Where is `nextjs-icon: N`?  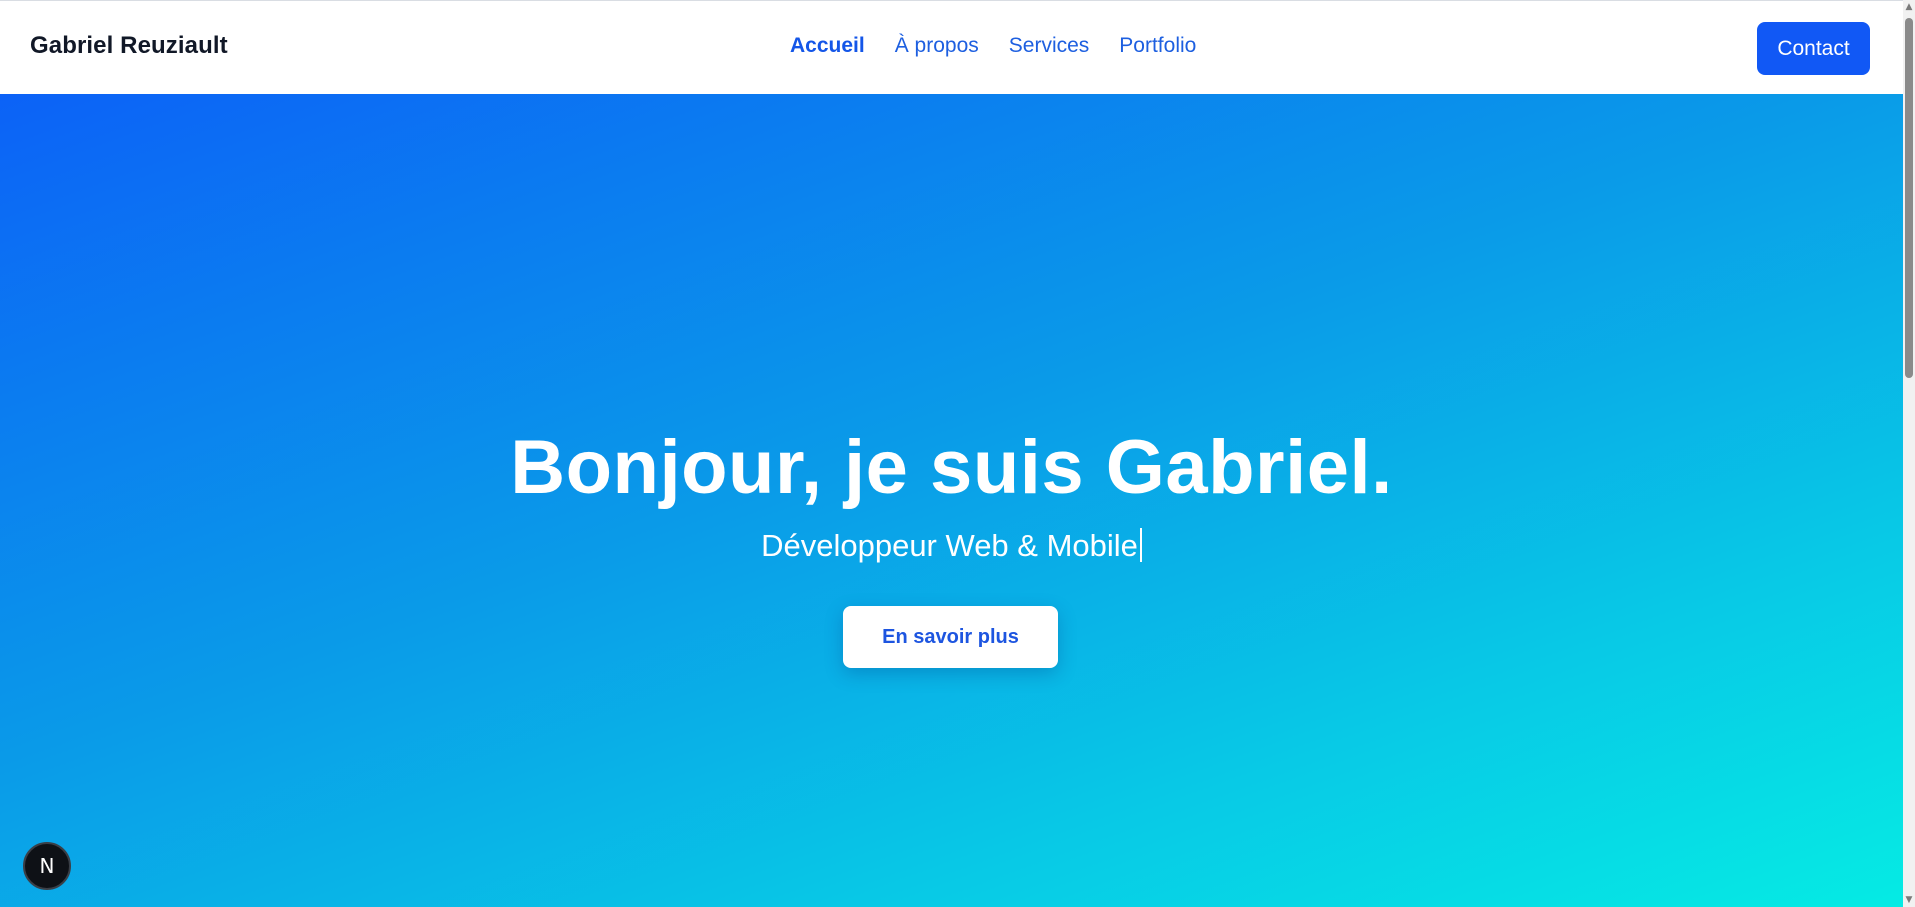
nextjs-icon: N is located at coordinates (47, 866).